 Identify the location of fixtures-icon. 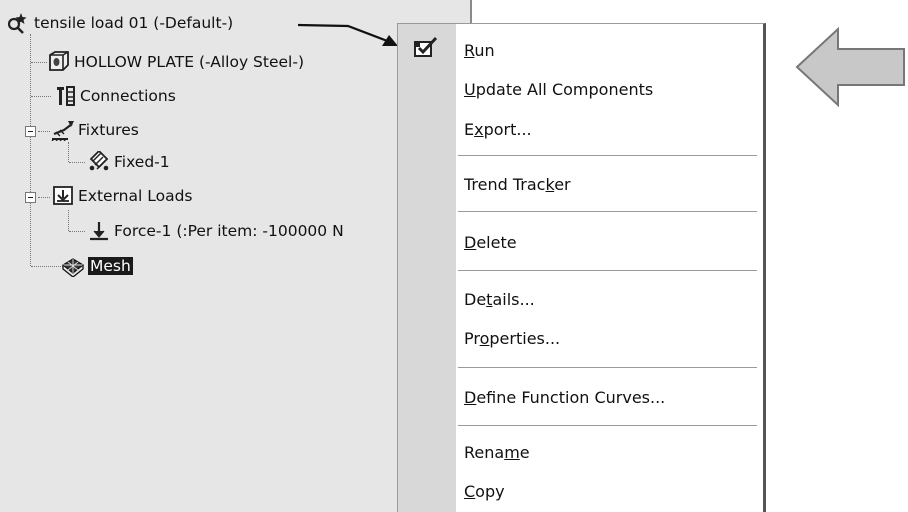
(63, 130).